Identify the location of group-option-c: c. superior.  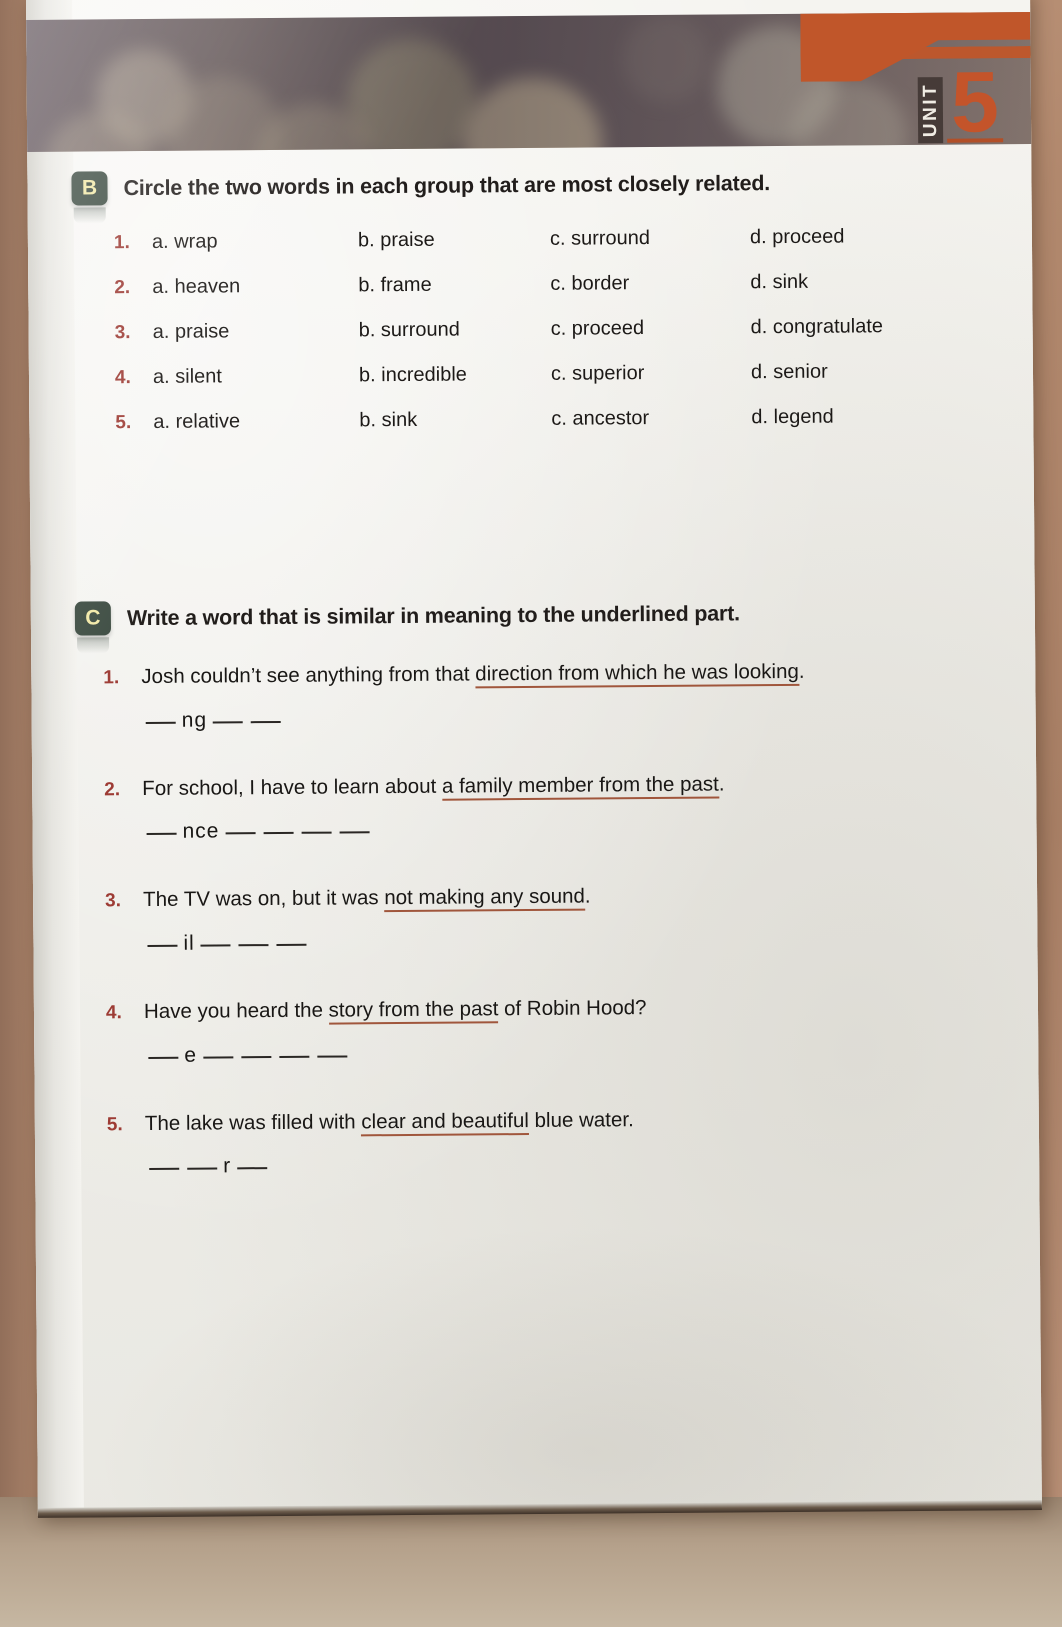
(651, 373).